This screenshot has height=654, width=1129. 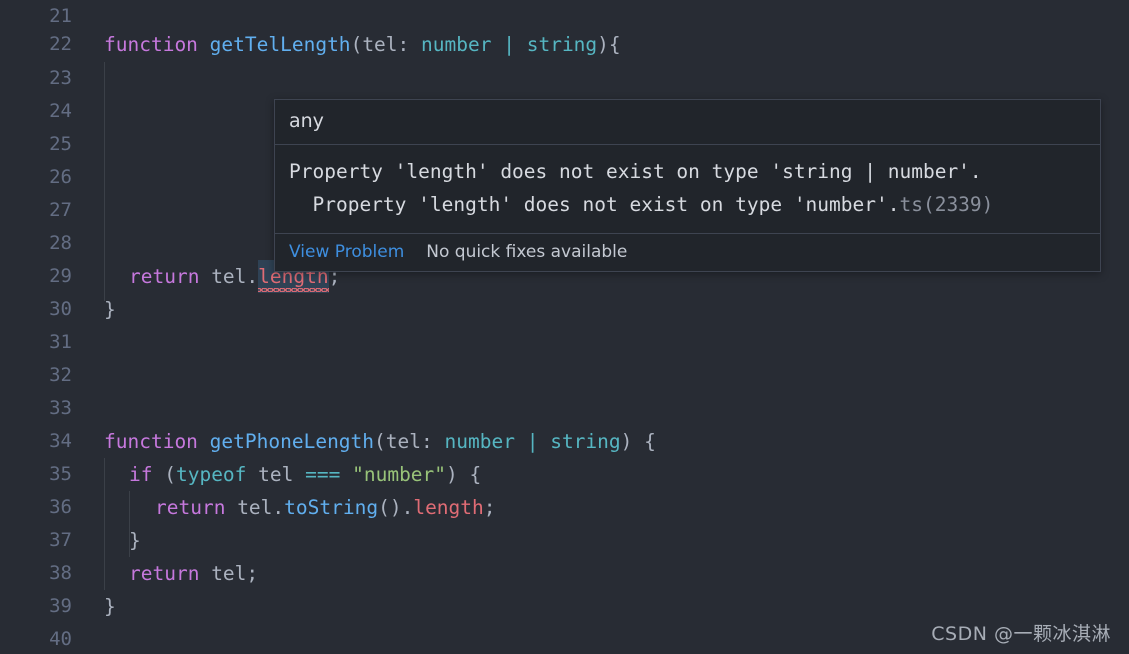 What do you see at coordinates (564, 507) in the screenshot?
I see `code-line: 36 return tel.toString().length;` at bounding box center [564, 507].